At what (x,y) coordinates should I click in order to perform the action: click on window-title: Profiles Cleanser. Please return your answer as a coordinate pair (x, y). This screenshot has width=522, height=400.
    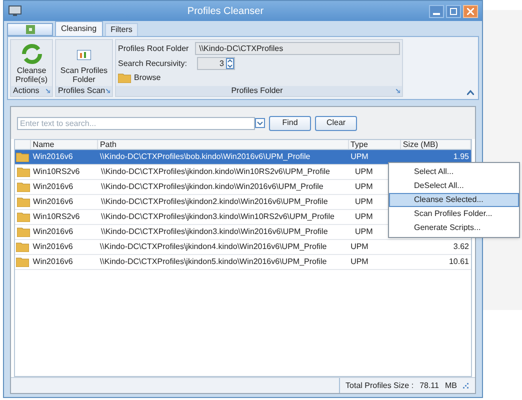
    Looking at the image, I should click on (225, 11).